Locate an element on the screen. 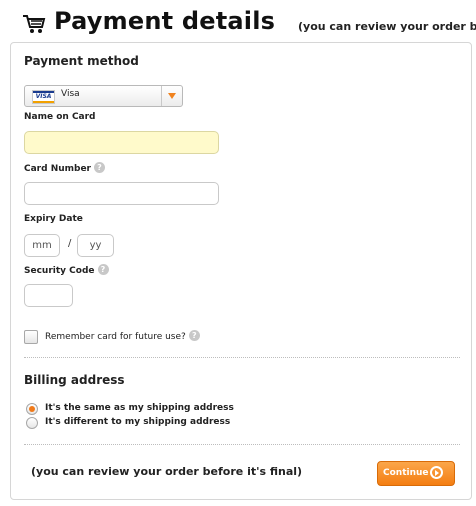 The width and height of the screenshot is (476, 506). name-on-card-label: Name on Card is located at coordinates (60, 117).